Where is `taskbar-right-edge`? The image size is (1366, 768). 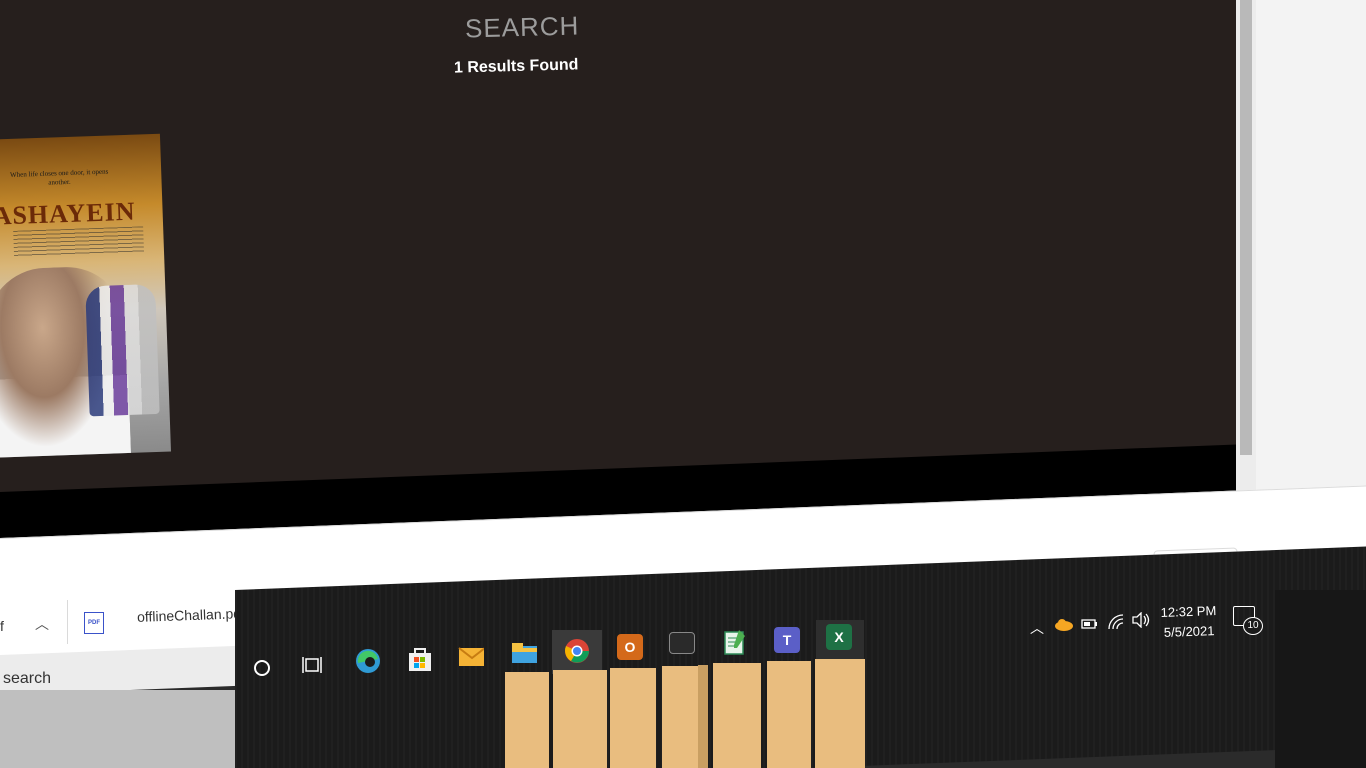 taskbar-right-edge is located at coordinates (1320, 679).